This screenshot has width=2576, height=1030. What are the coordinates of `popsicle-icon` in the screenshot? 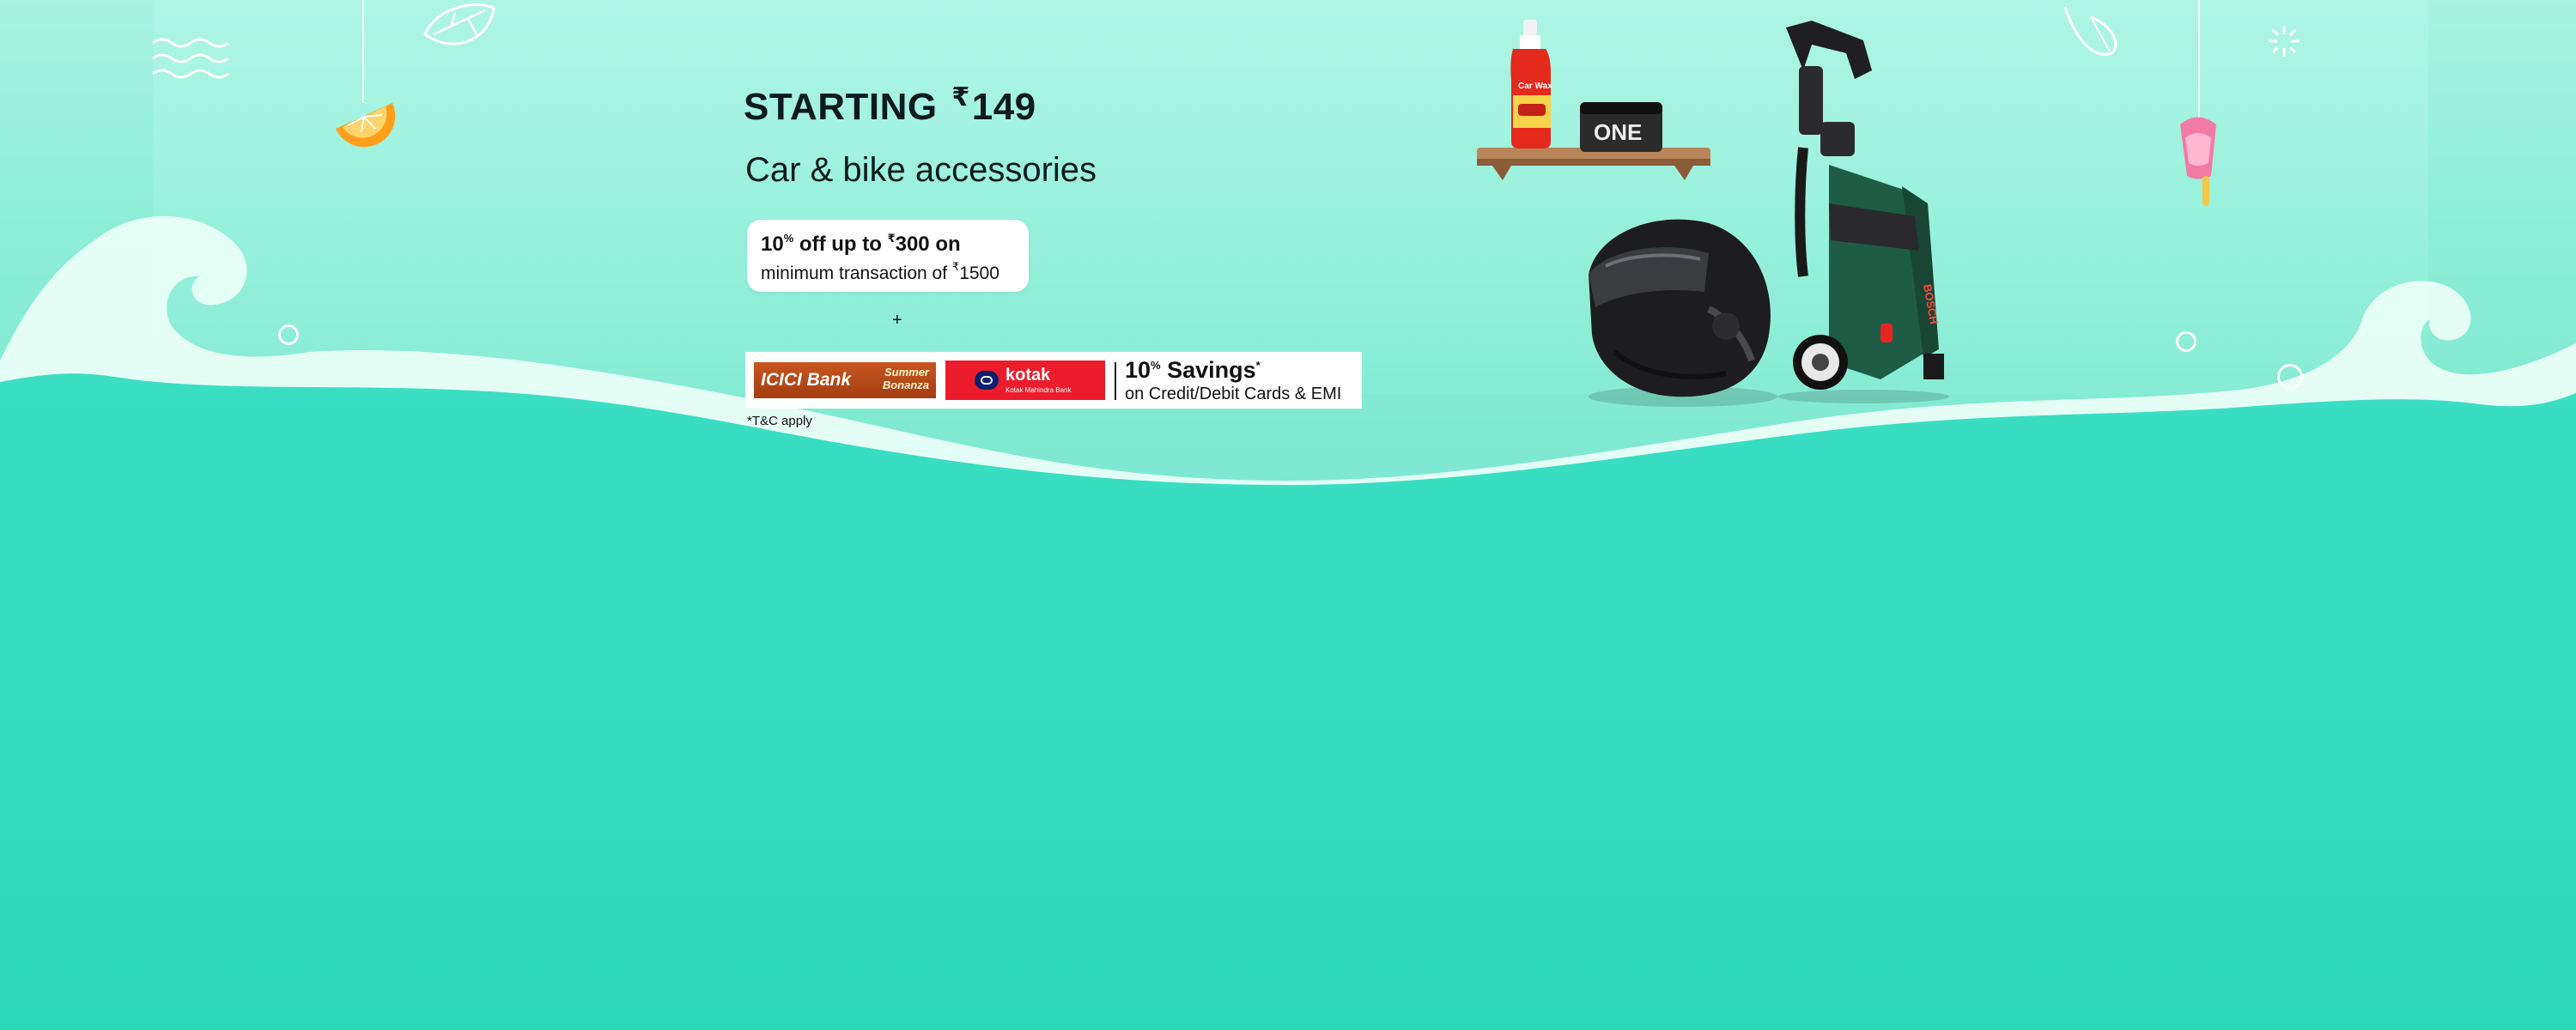 It's located at (2198, 103).